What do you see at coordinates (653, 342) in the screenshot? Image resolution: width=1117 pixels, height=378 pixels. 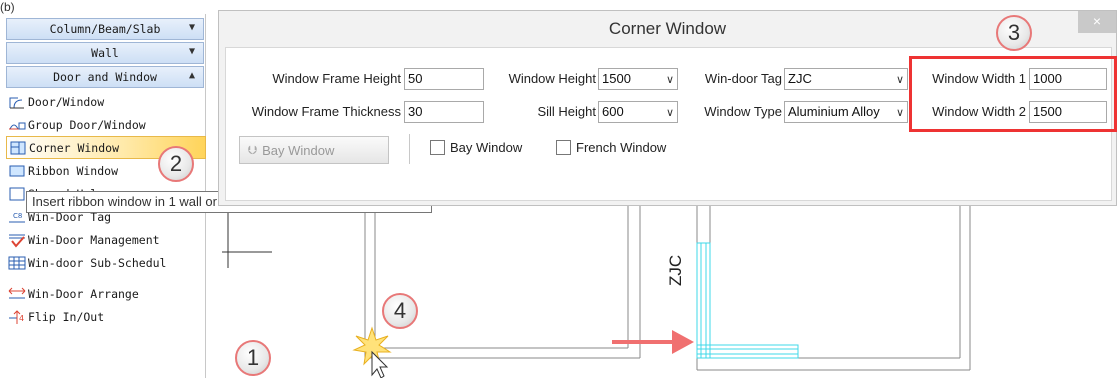 I see `insert-arrow` at bounding box center [653, 342].